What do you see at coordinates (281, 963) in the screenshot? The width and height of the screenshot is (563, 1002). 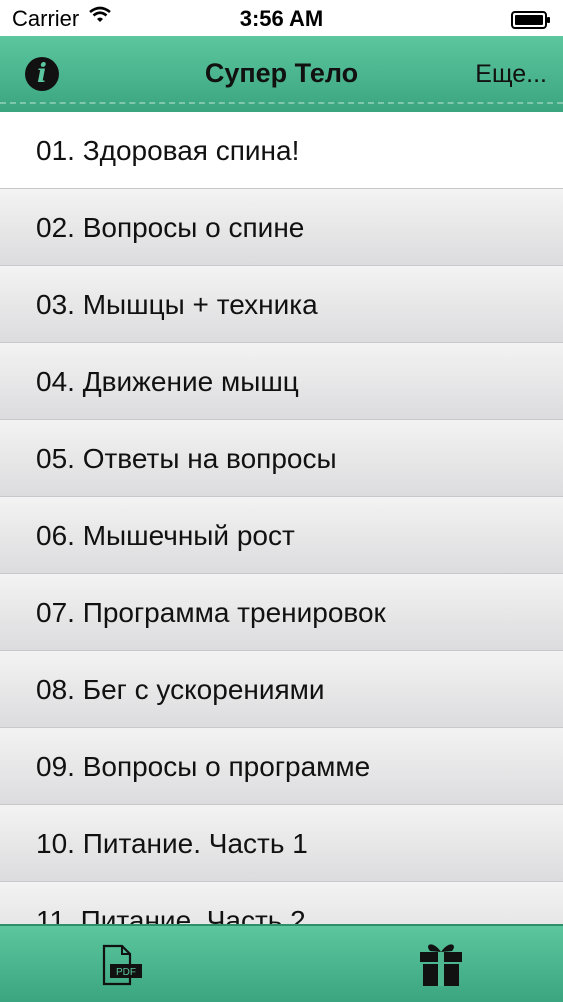 I see `tab-bar: PDF` at bounding box center [281, 963].